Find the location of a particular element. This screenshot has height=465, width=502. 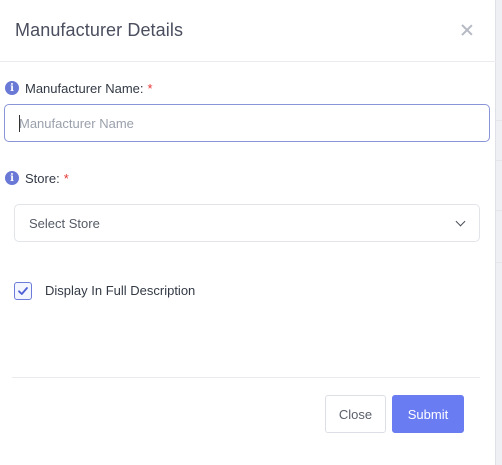

store-label: Store: is located at coordinates (42, 178).